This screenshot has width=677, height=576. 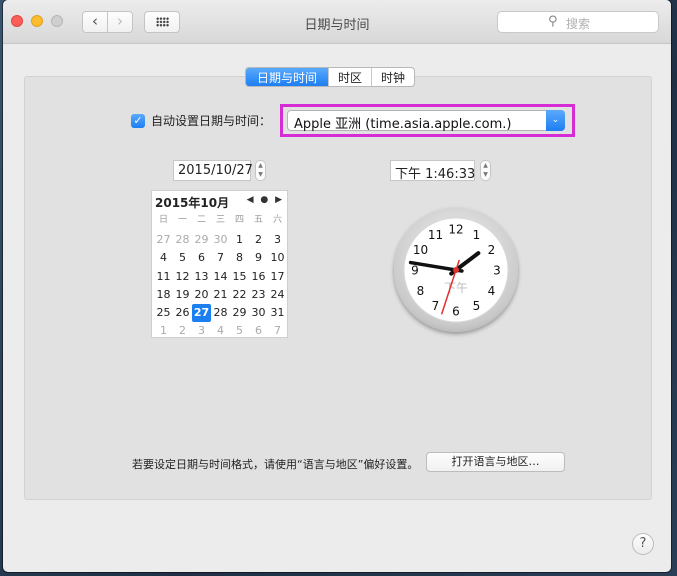 I want to click on auto-set-row: ✓ 自动设置日期与时间：, so click(x=201, y=120).